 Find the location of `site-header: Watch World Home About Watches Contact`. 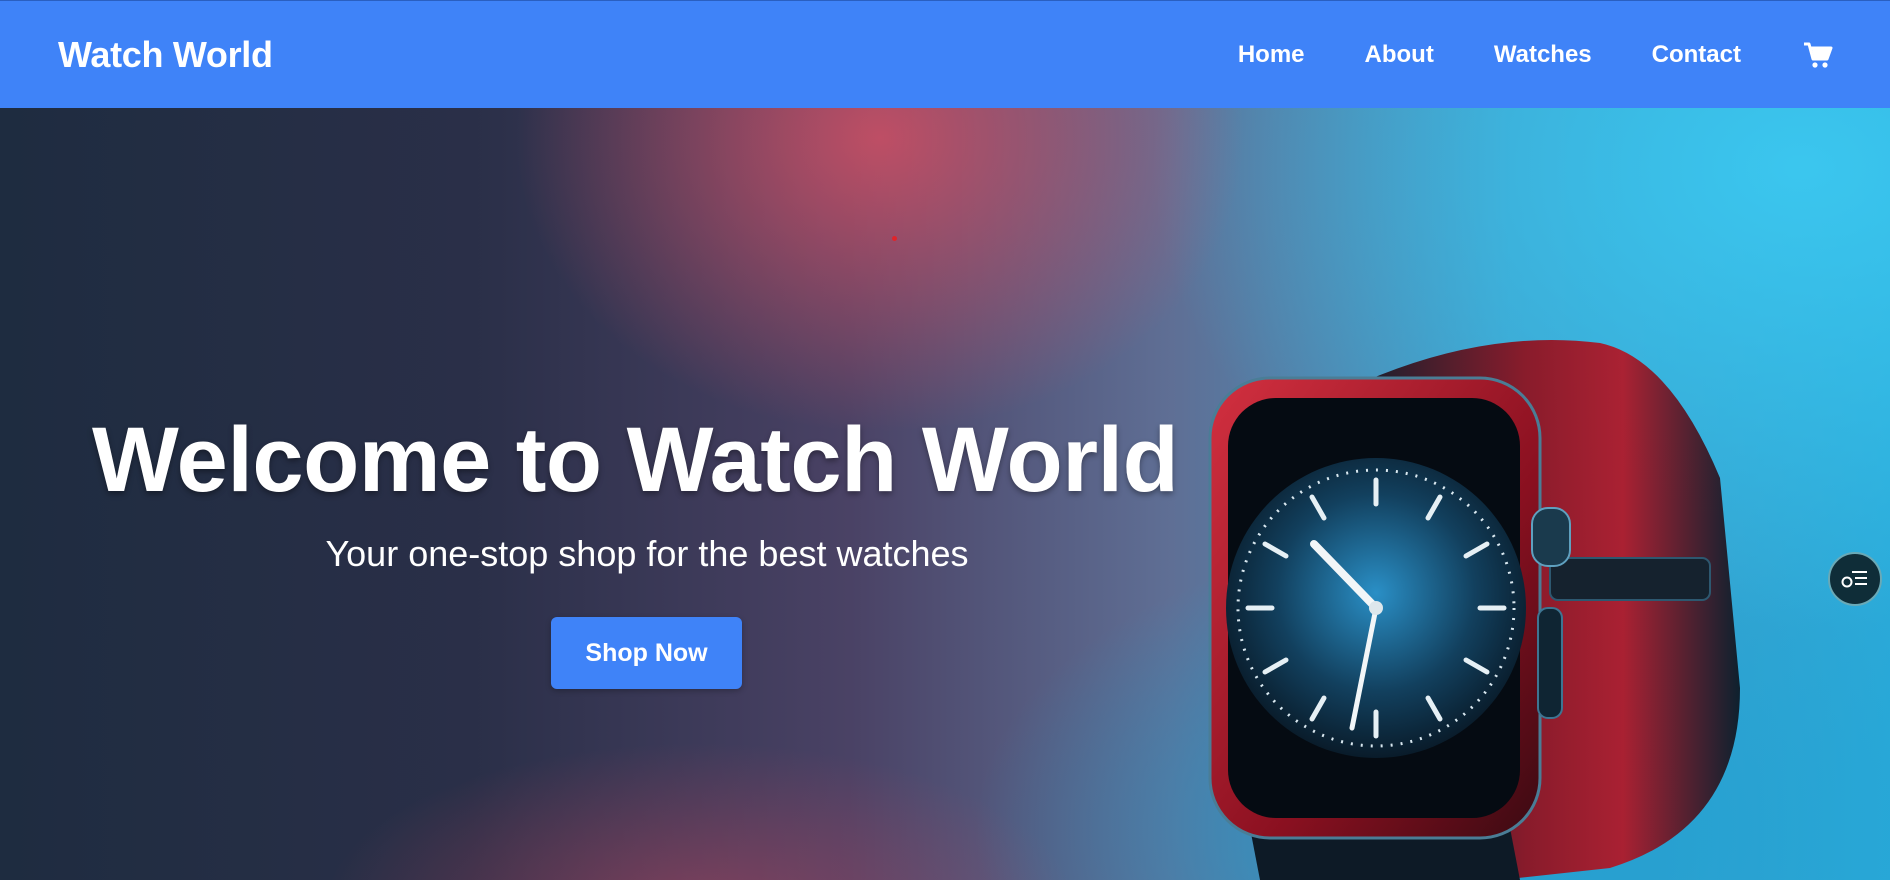

site-header: Watch World Home About Watches Contact is located at coordinates (945, 54).